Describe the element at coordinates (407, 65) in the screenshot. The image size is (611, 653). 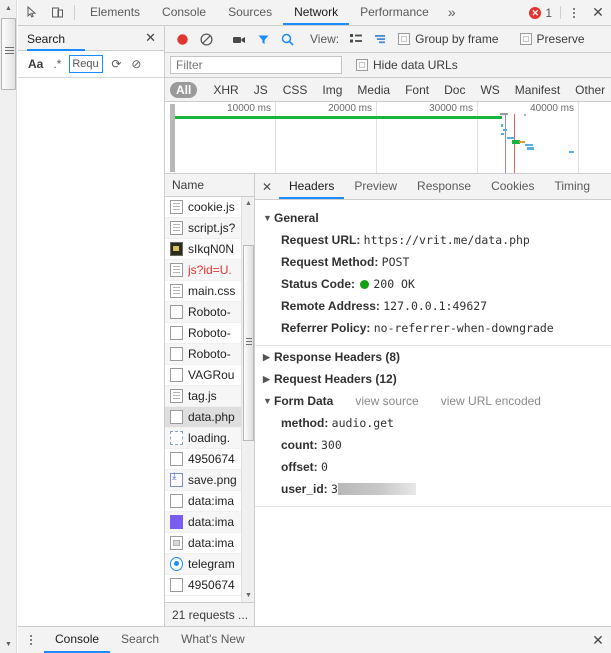
I see `hide-data-urls-checkbox: Hide data URLs` at that location.